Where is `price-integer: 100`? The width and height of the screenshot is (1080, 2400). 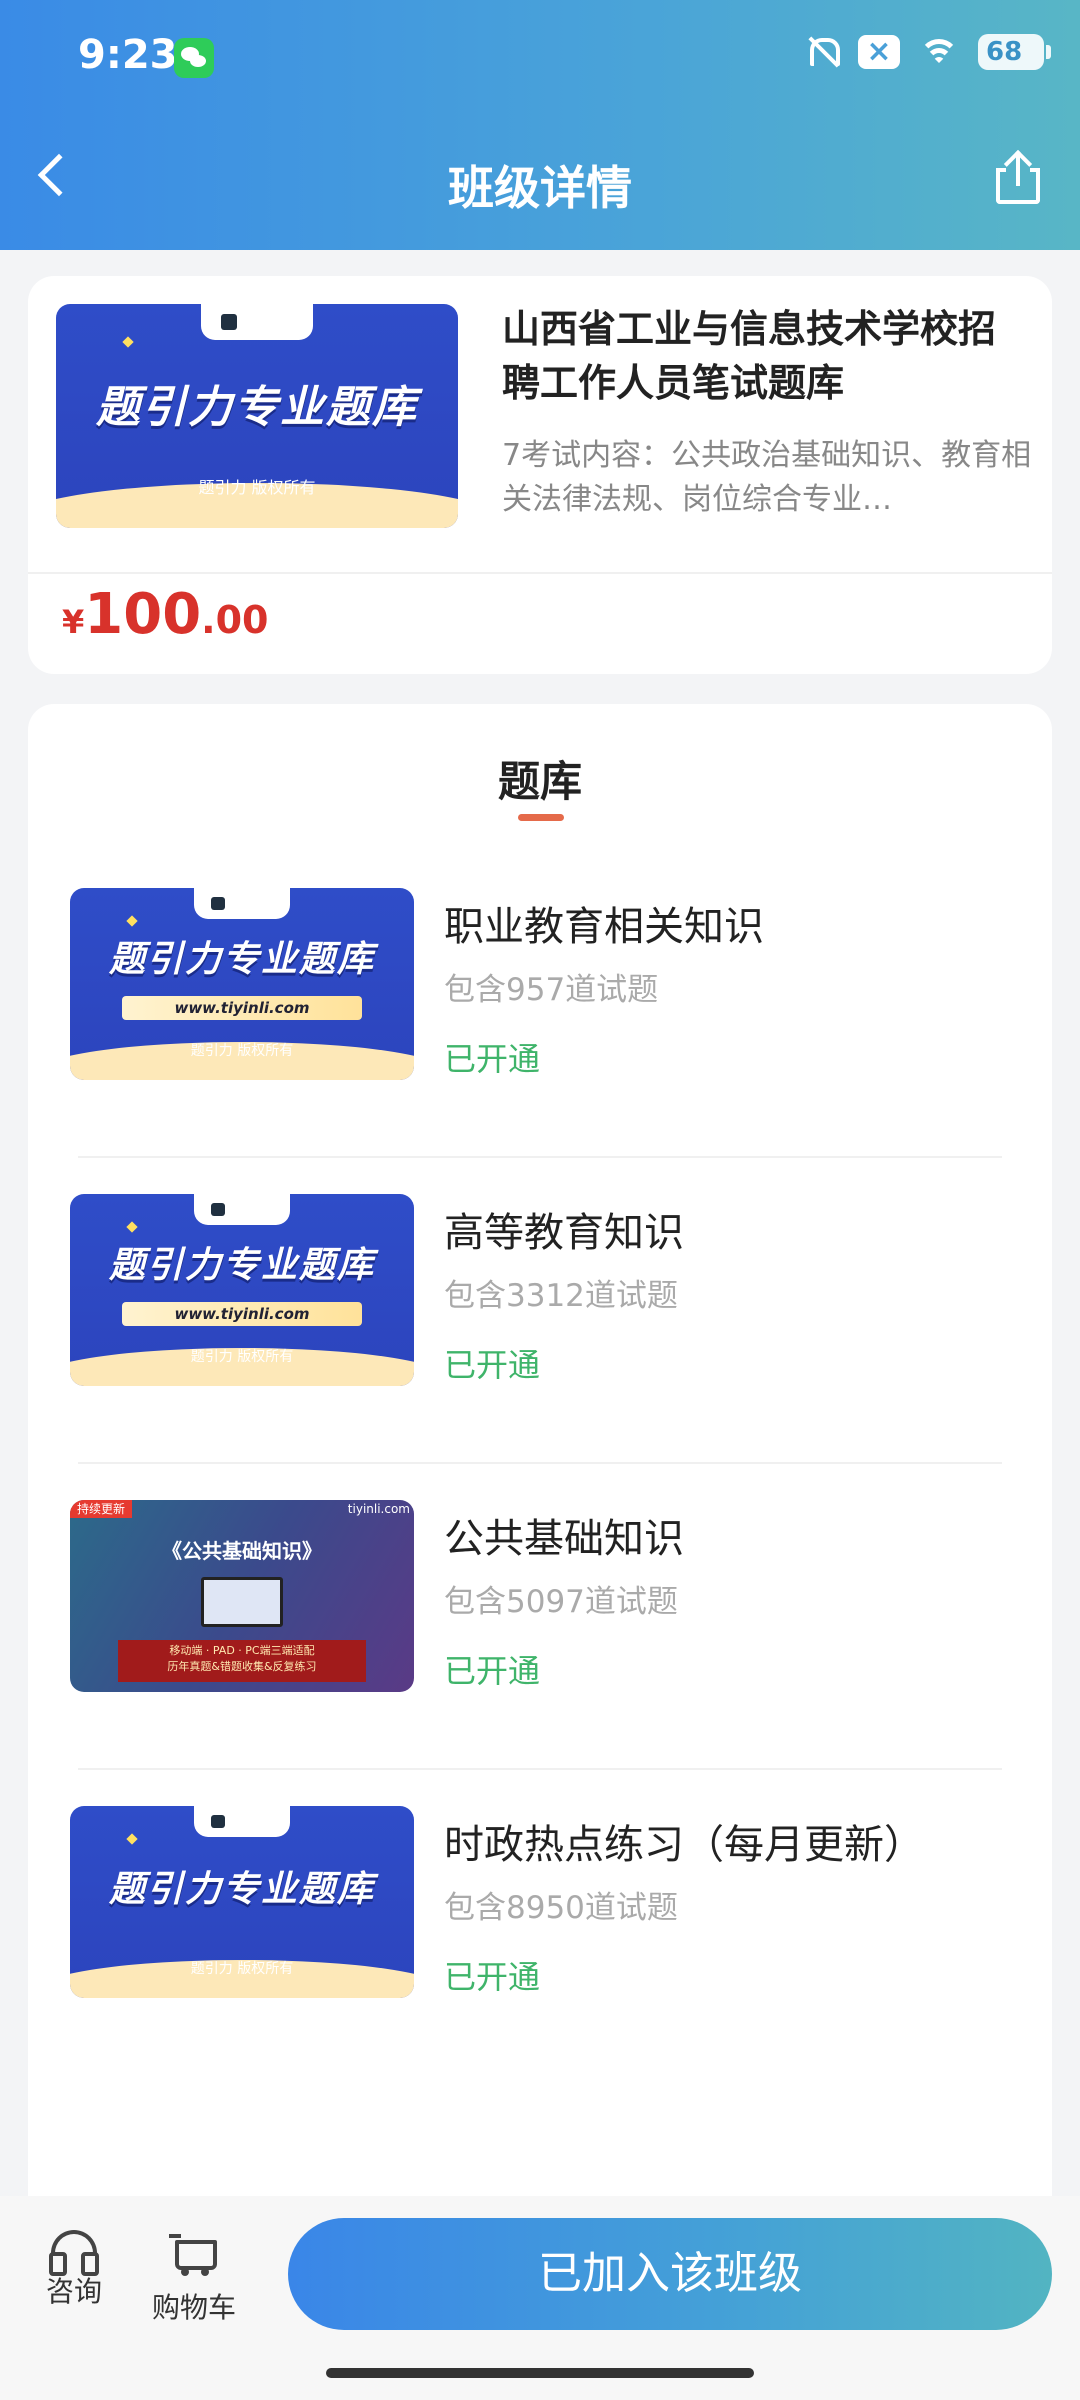 price-integer: 100 is located at coordinates (143, 614).